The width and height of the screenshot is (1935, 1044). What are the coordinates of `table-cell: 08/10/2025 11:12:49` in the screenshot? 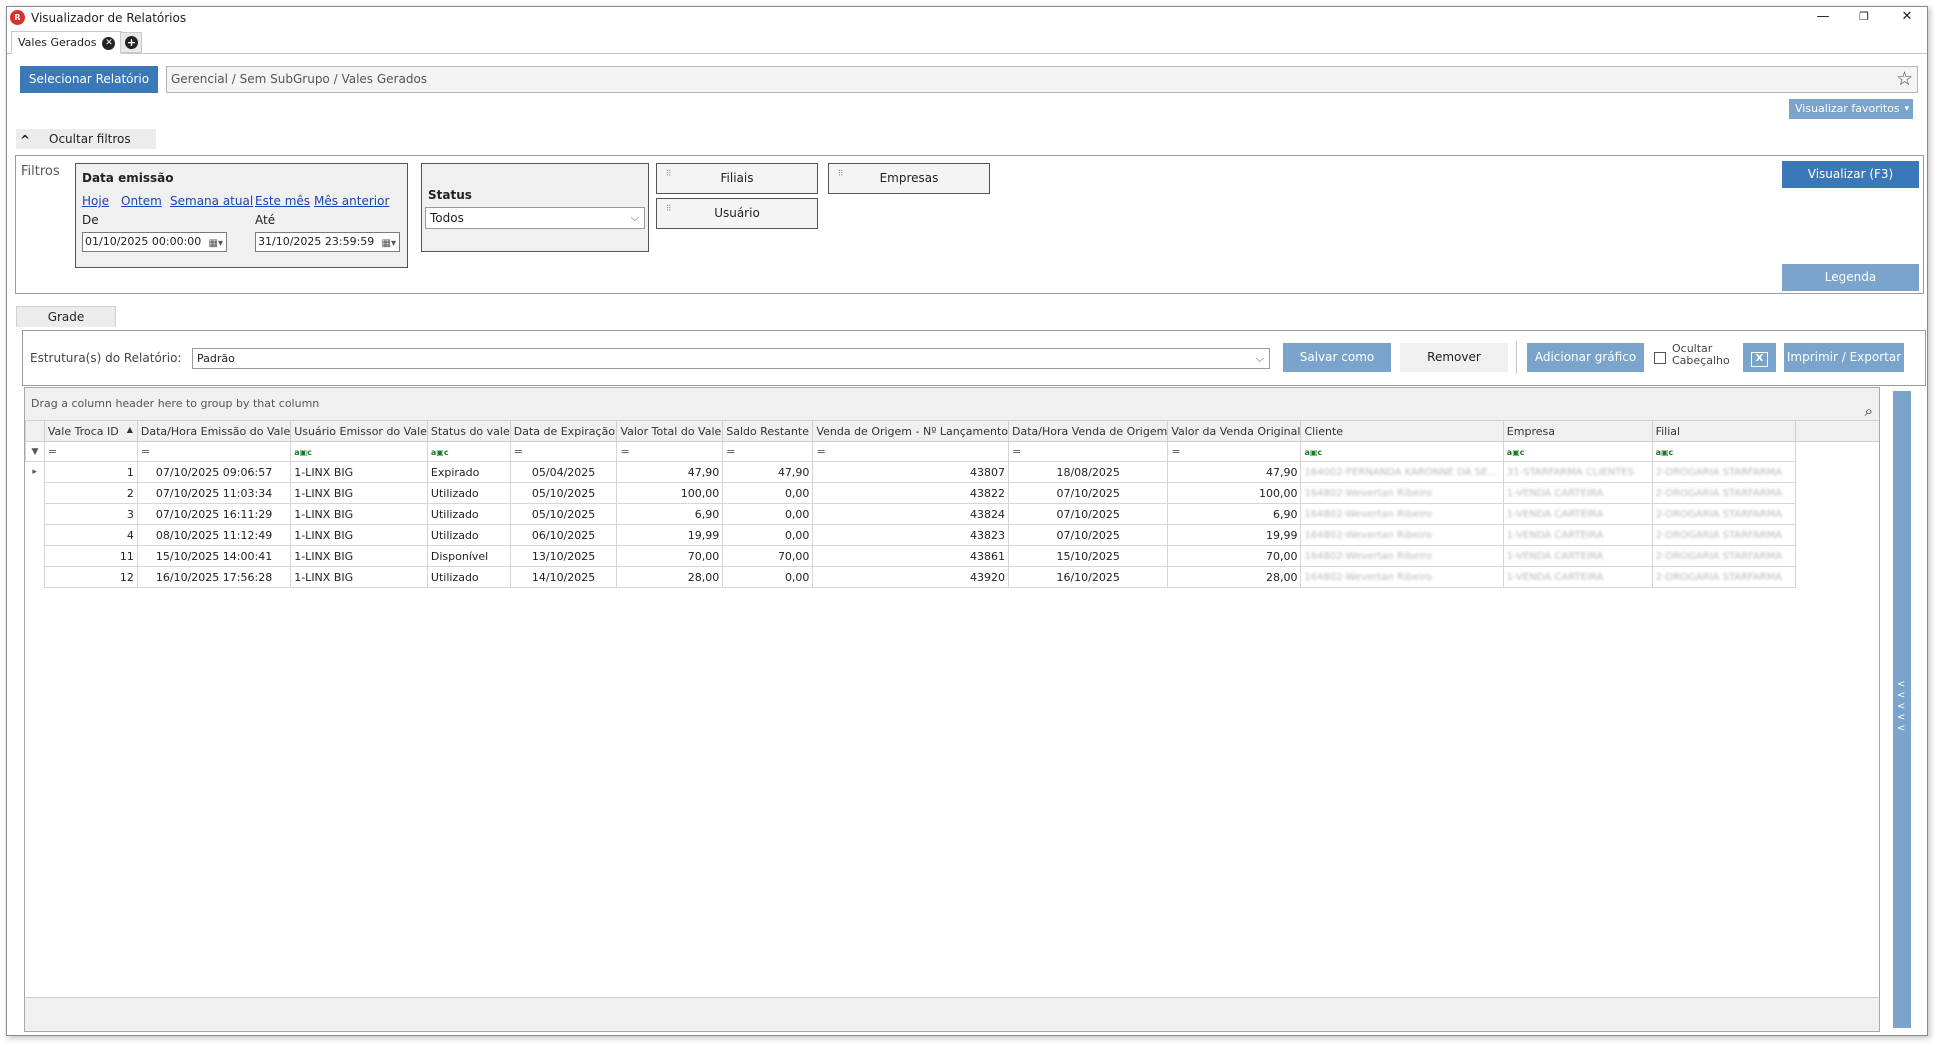 It's located at (214, 535).